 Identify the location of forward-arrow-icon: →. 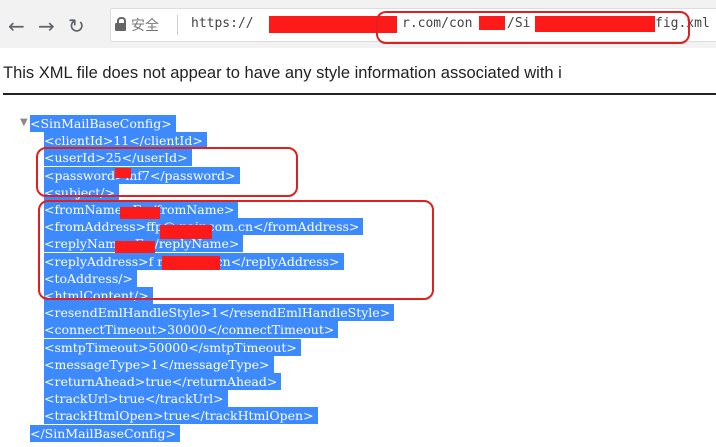
(46, 26).